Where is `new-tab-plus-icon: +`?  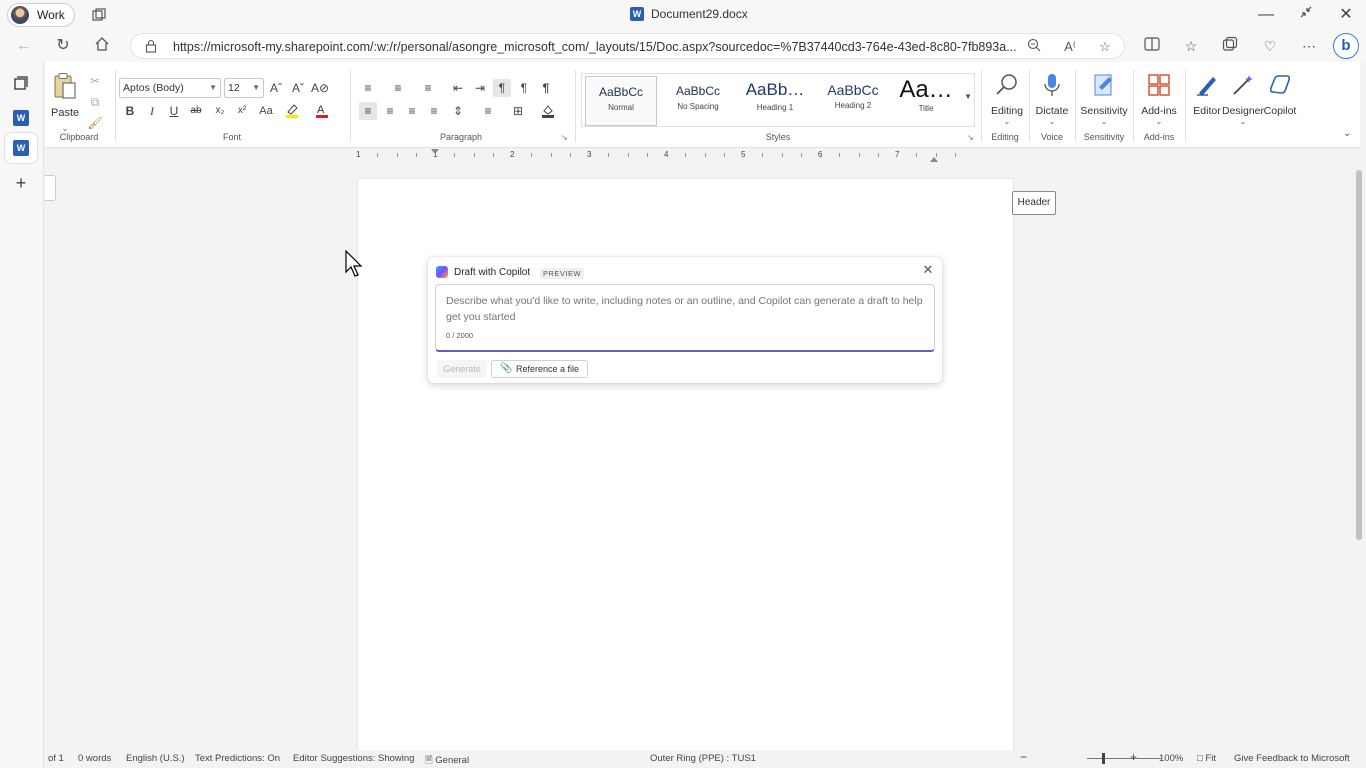 new-tab-plus-icon: + is located at coordinates (21, 183).